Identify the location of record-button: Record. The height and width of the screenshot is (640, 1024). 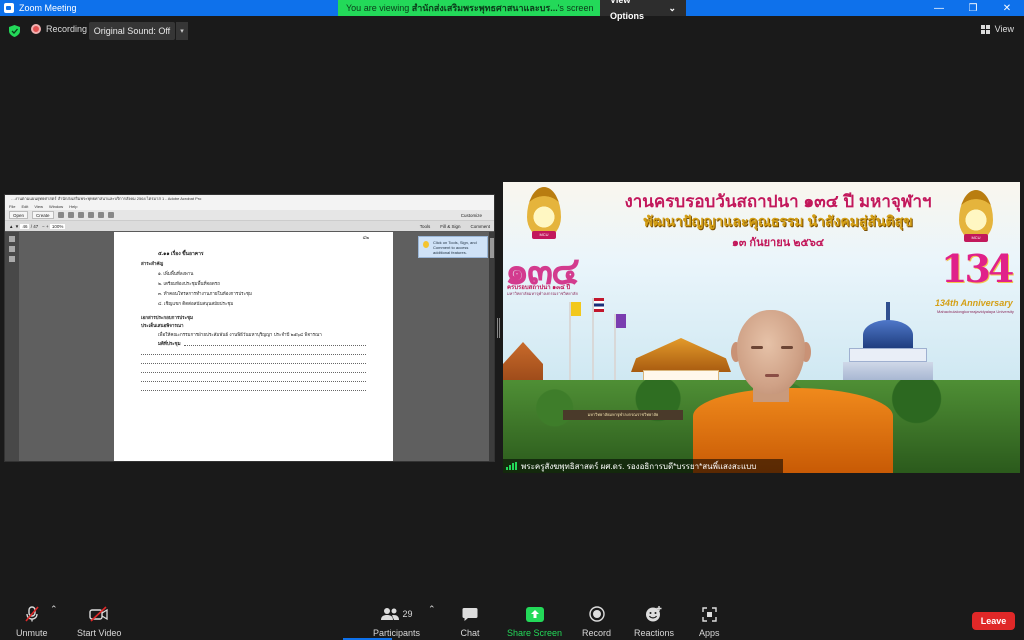
(596, 622).